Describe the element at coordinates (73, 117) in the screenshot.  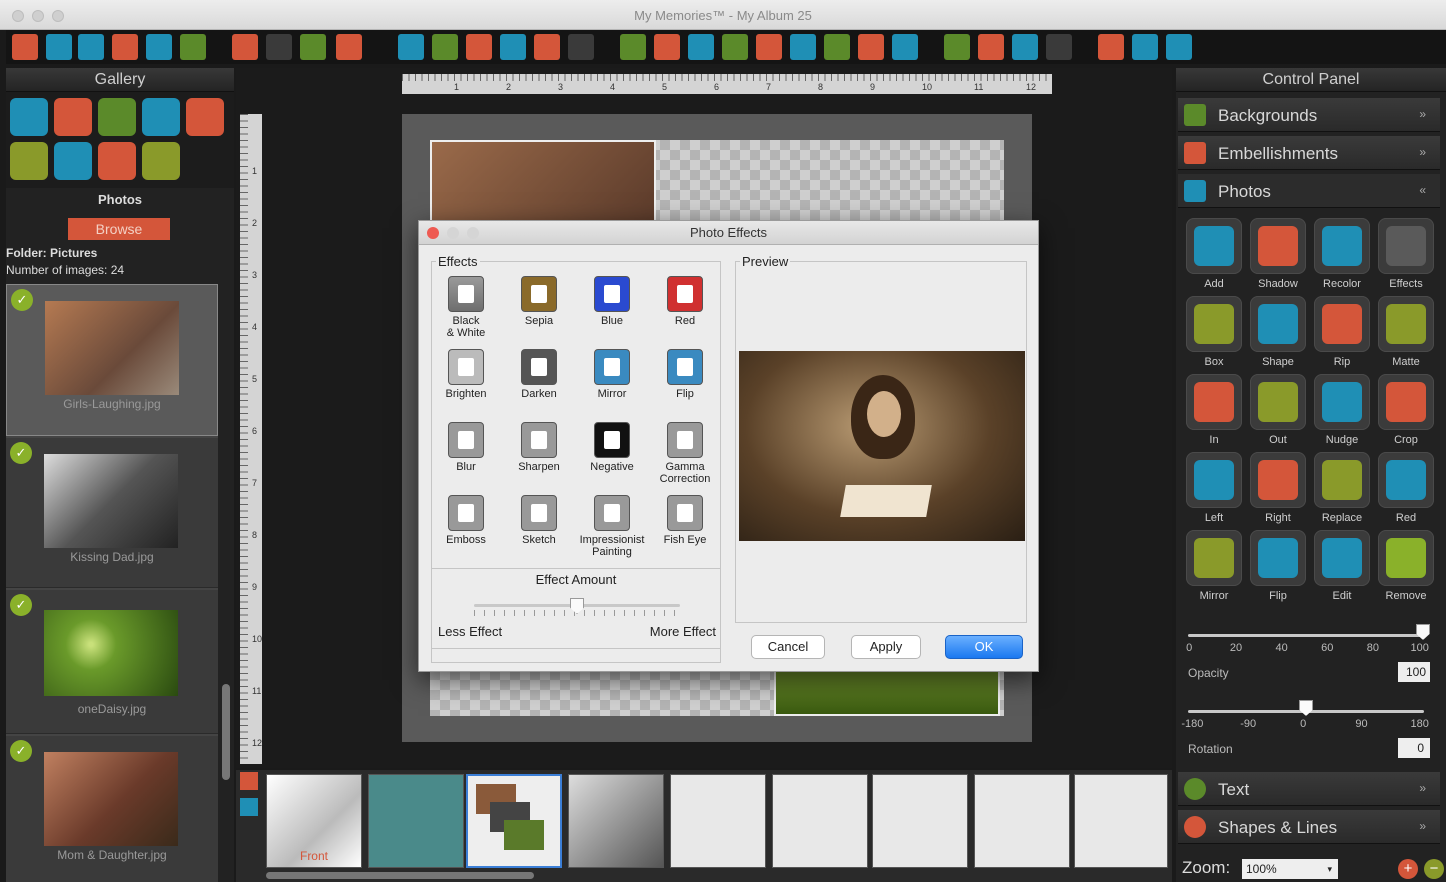
I see `flower-icon` at that location.